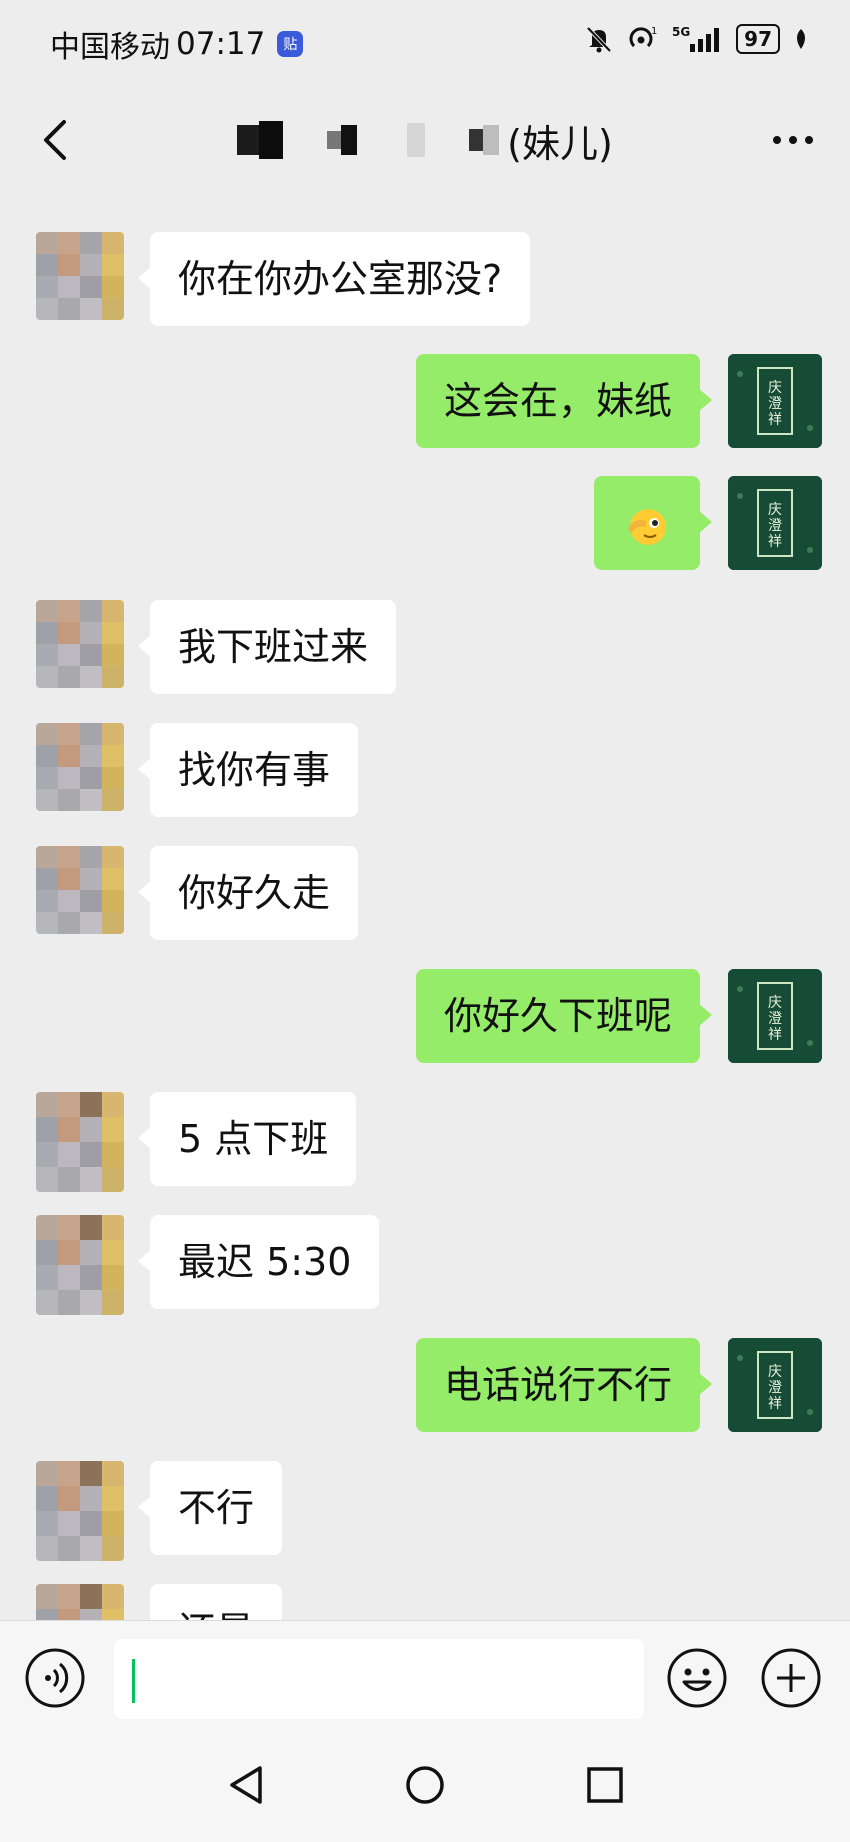  What do you see at coordinates (210, 1602) in the screenshot?
I see `incoming-message: 还是` at bounding box center [210, 1602].